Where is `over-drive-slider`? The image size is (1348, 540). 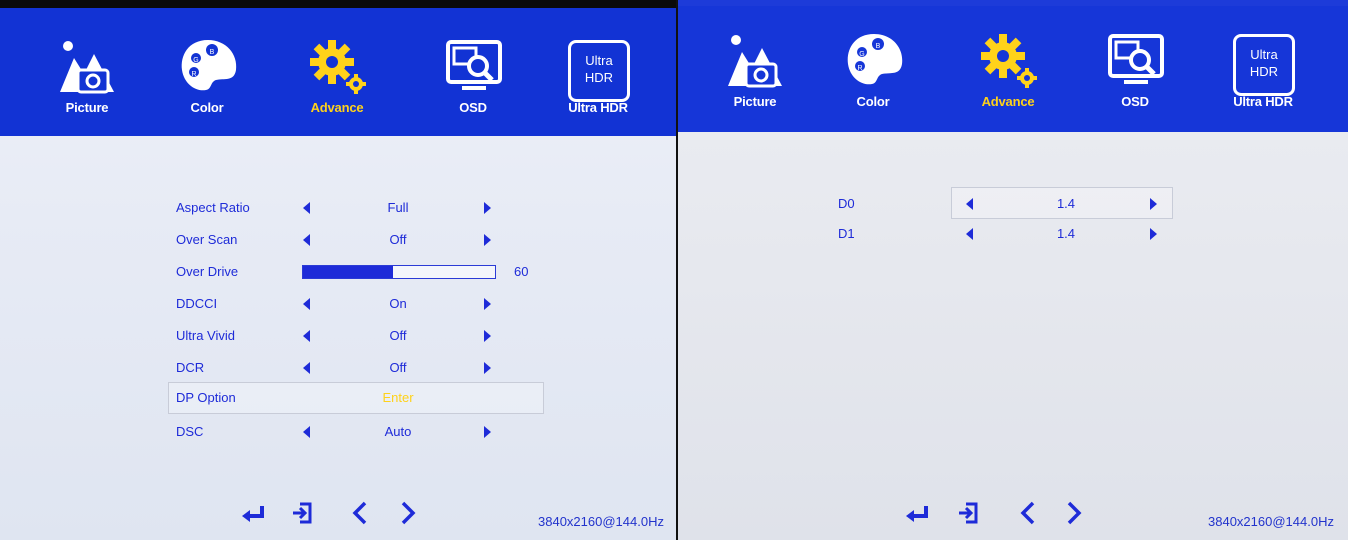
over-drive-slider is located at coordinates (399, 272).